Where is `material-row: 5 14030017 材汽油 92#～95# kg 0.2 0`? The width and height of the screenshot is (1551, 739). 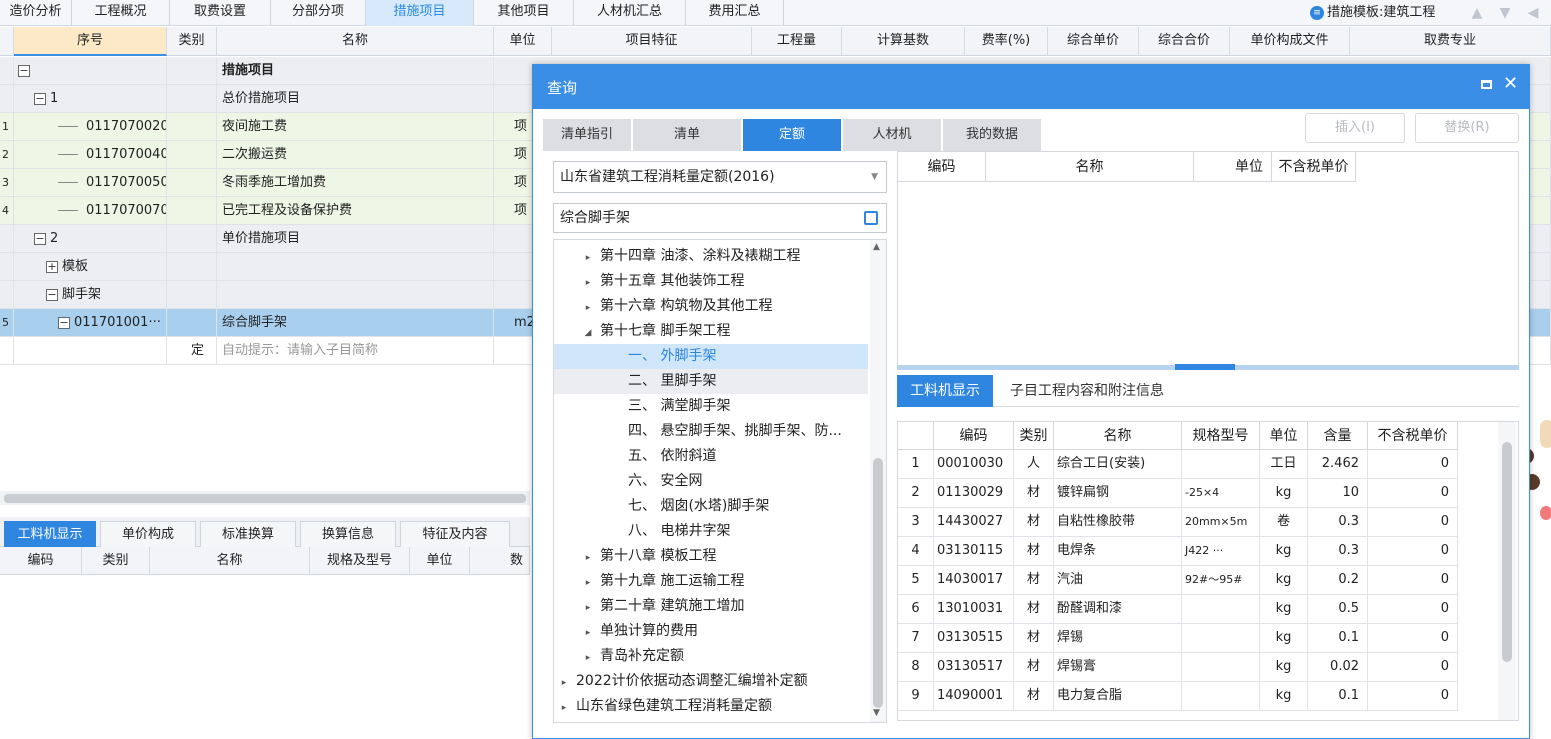
material-row: 5 14030017 材汽油 92#～95# kg 0.2 0 is located at coordinates (1178, 580).